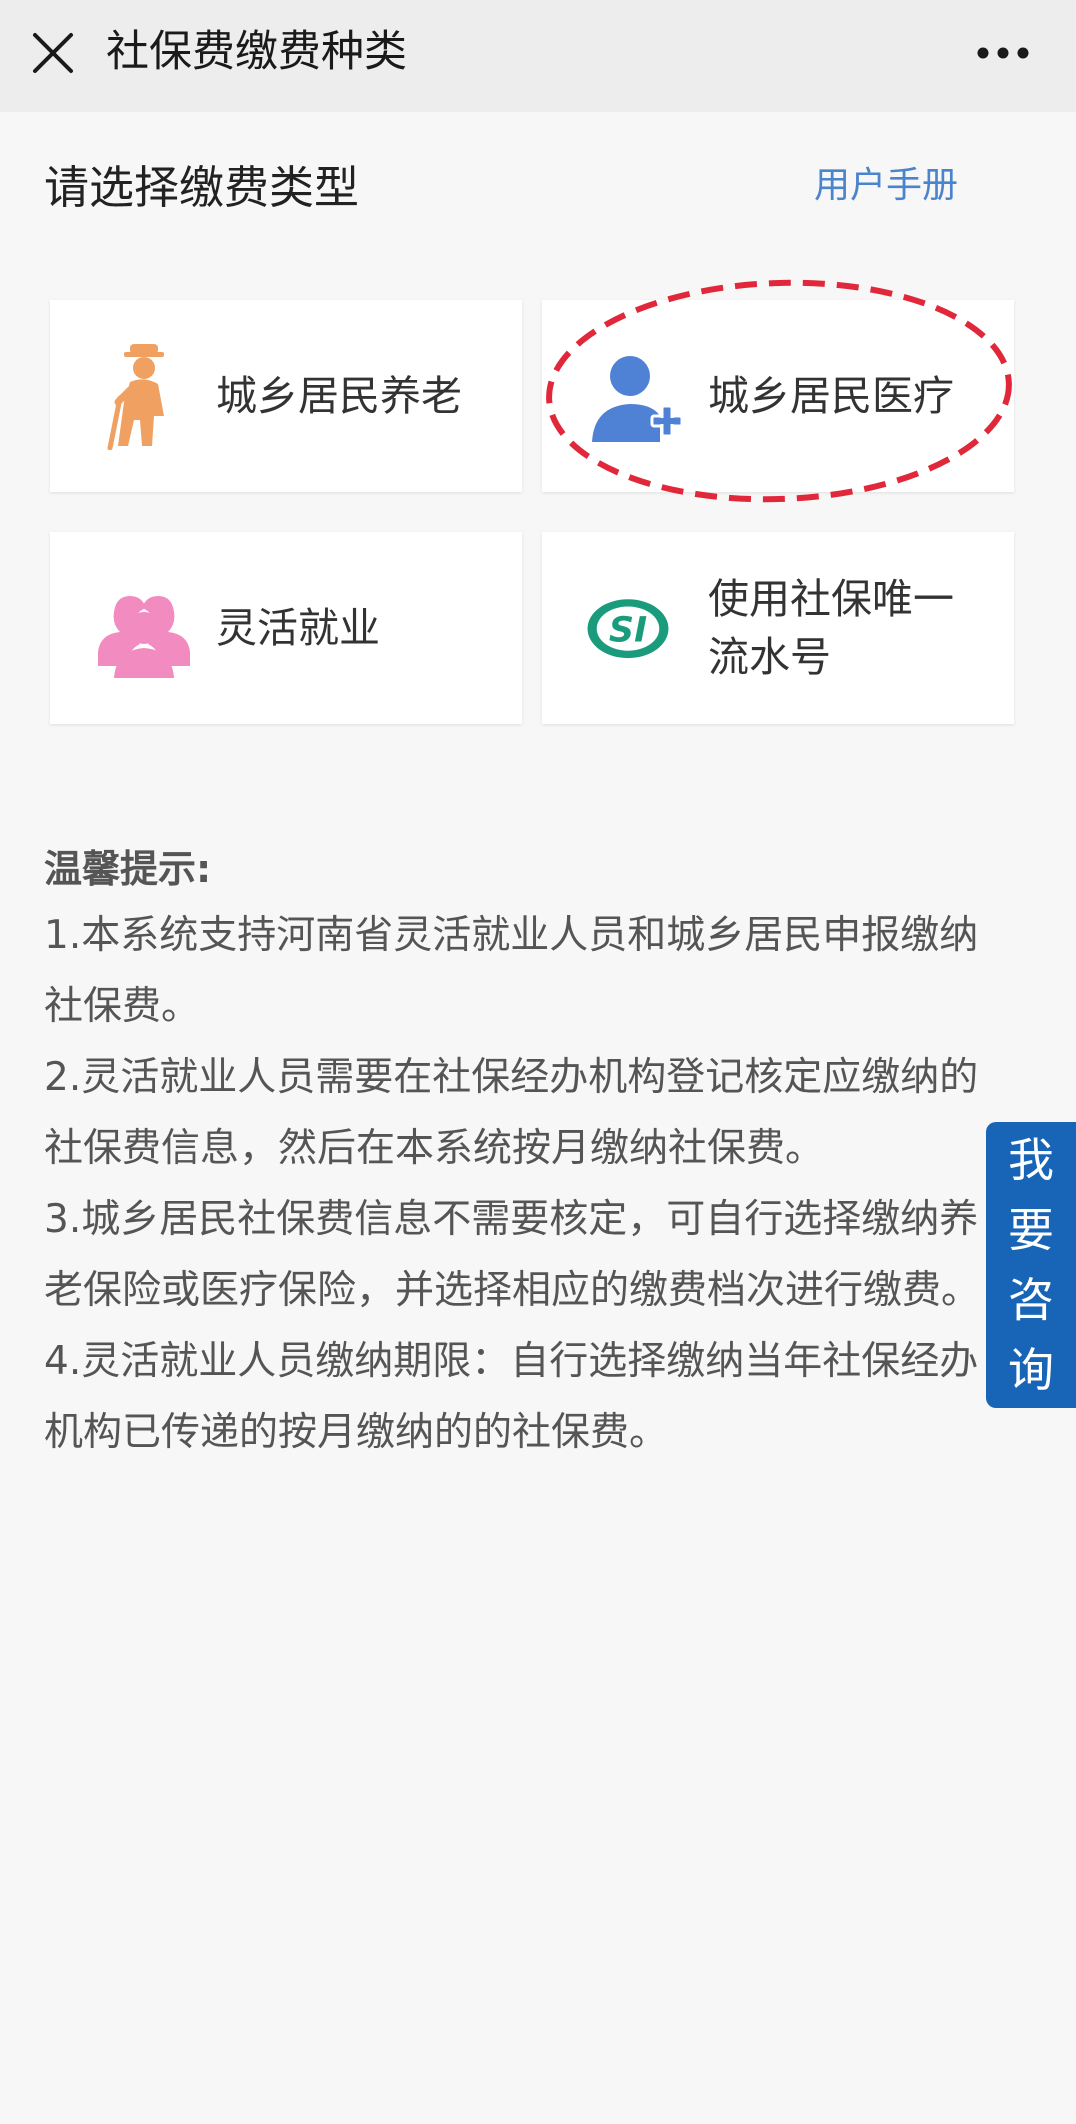  Describe the element at coordinates (298, 628) in the screenshot. I see `card-label: 灵活就业` at that location.